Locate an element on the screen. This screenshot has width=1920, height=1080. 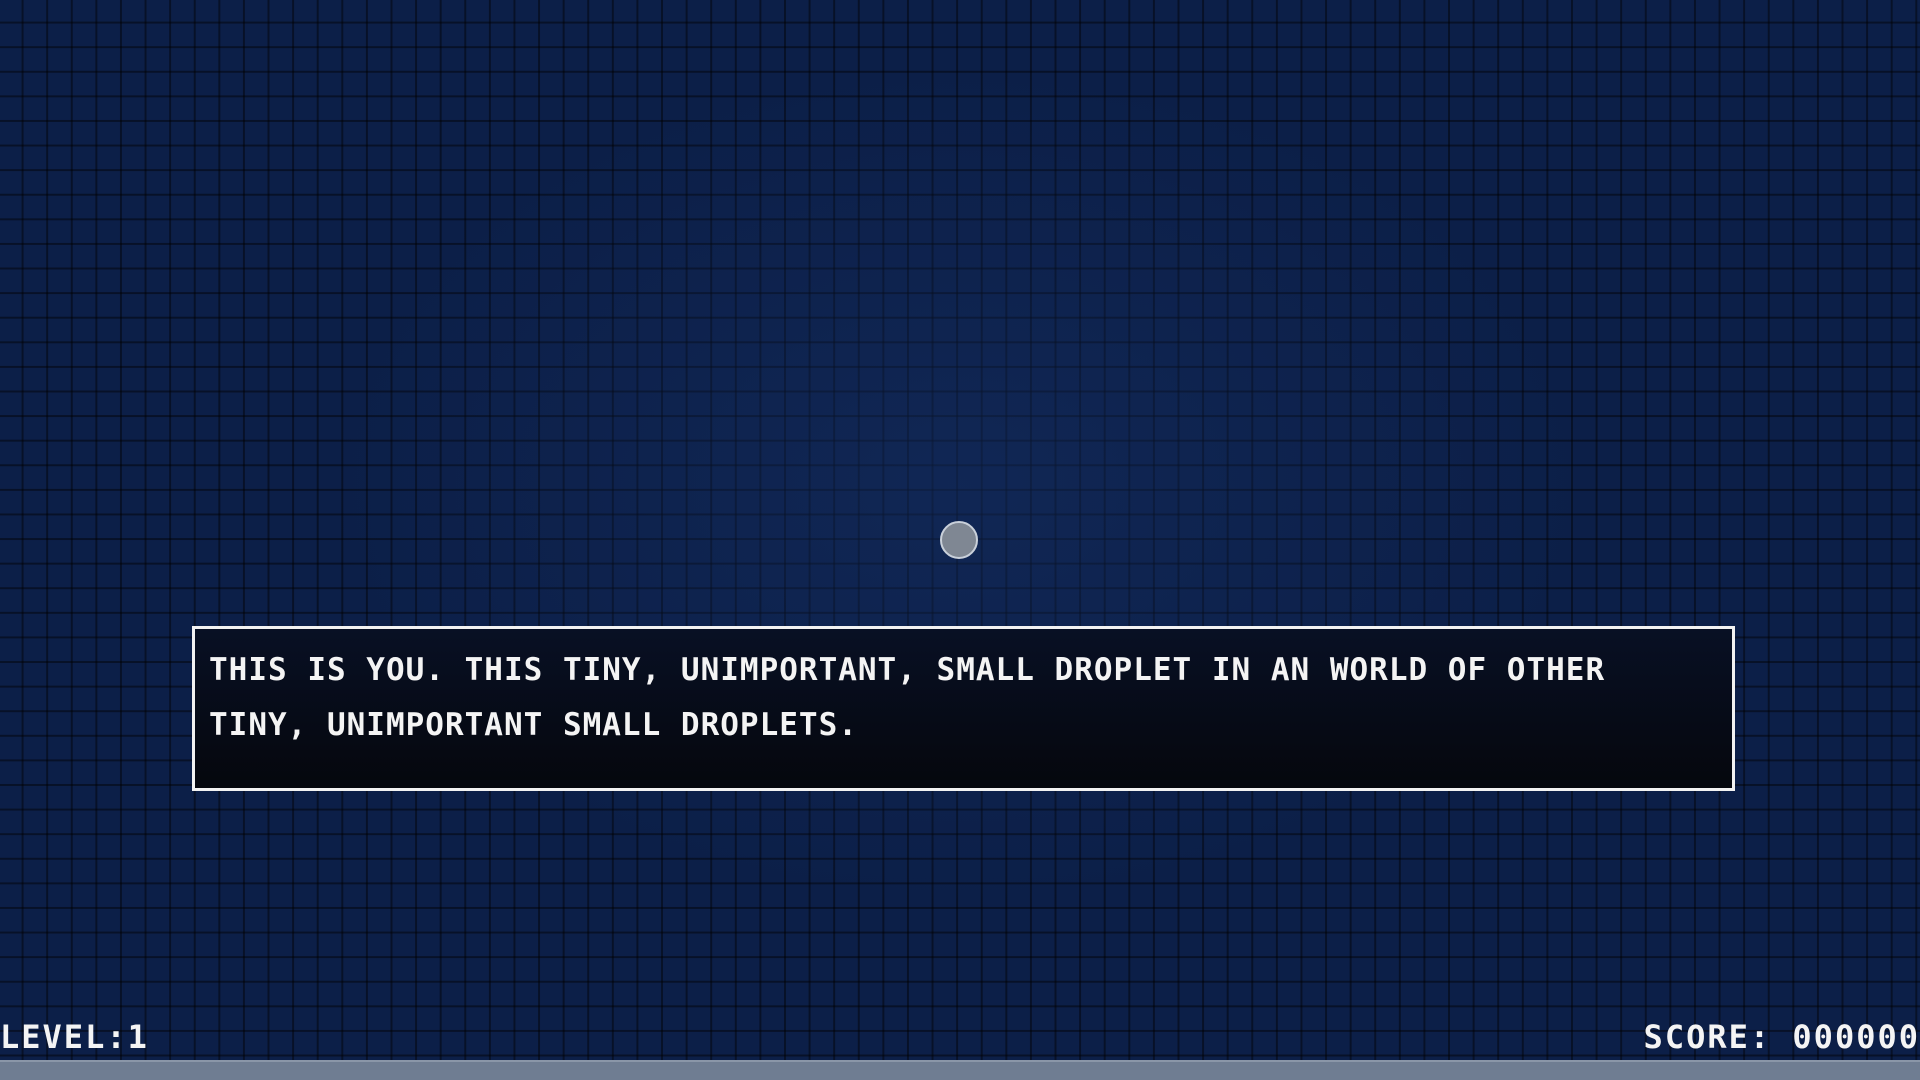
score-label: SCORE: is located at coordinates (1707, 1037).